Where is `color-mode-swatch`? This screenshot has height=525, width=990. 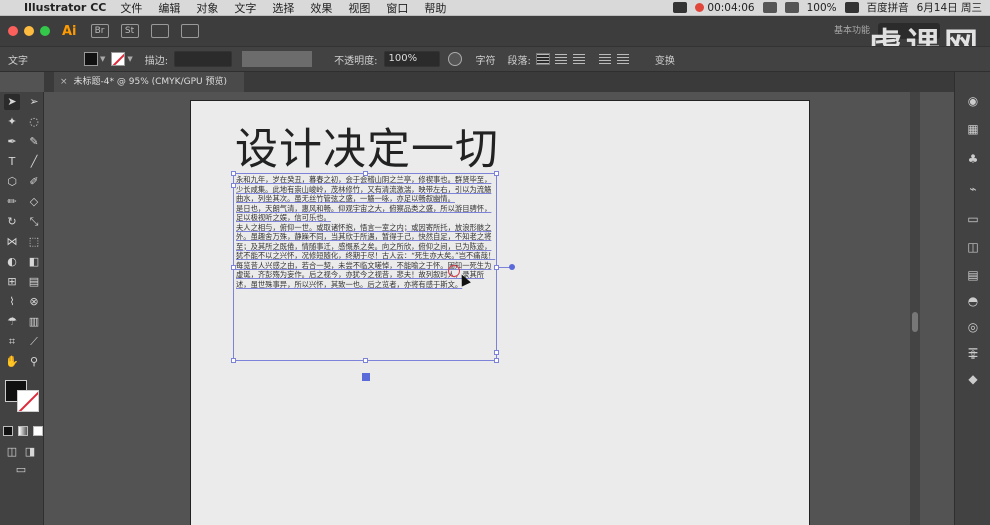
color-mode-swatch is located at coordinates (8, 431).